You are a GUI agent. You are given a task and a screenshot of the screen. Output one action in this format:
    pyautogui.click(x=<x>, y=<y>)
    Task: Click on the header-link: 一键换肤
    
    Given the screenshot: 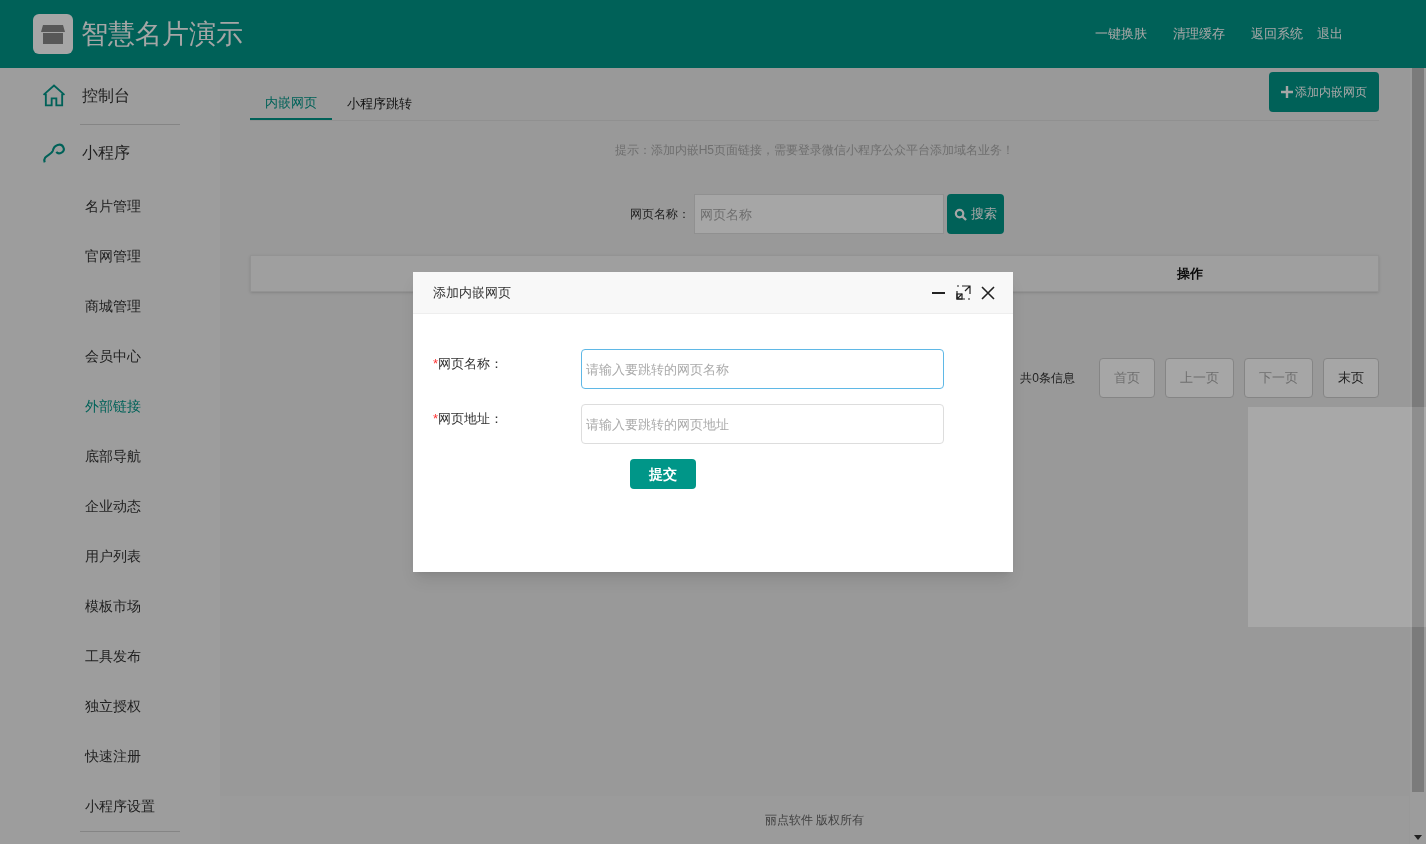 What is the action you would take?
    pyautogui.click(x=1121, y=34)
    